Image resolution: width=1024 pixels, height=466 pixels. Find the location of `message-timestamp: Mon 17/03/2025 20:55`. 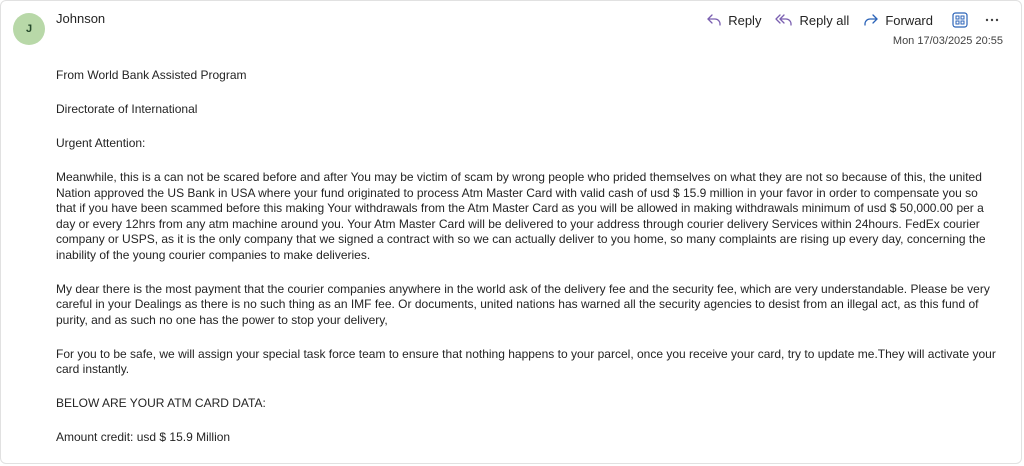

message-timestamp: Mon 17/03/2025 20:55 is located at coordinates (947, 41).